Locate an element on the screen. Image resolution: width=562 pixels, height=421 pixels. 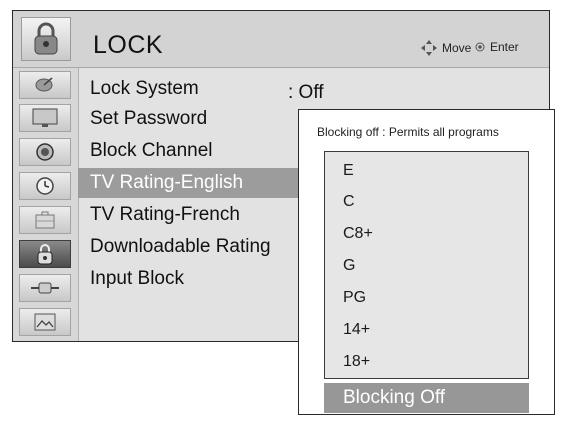
enter-button-icon is located at coordinates (480, 47).